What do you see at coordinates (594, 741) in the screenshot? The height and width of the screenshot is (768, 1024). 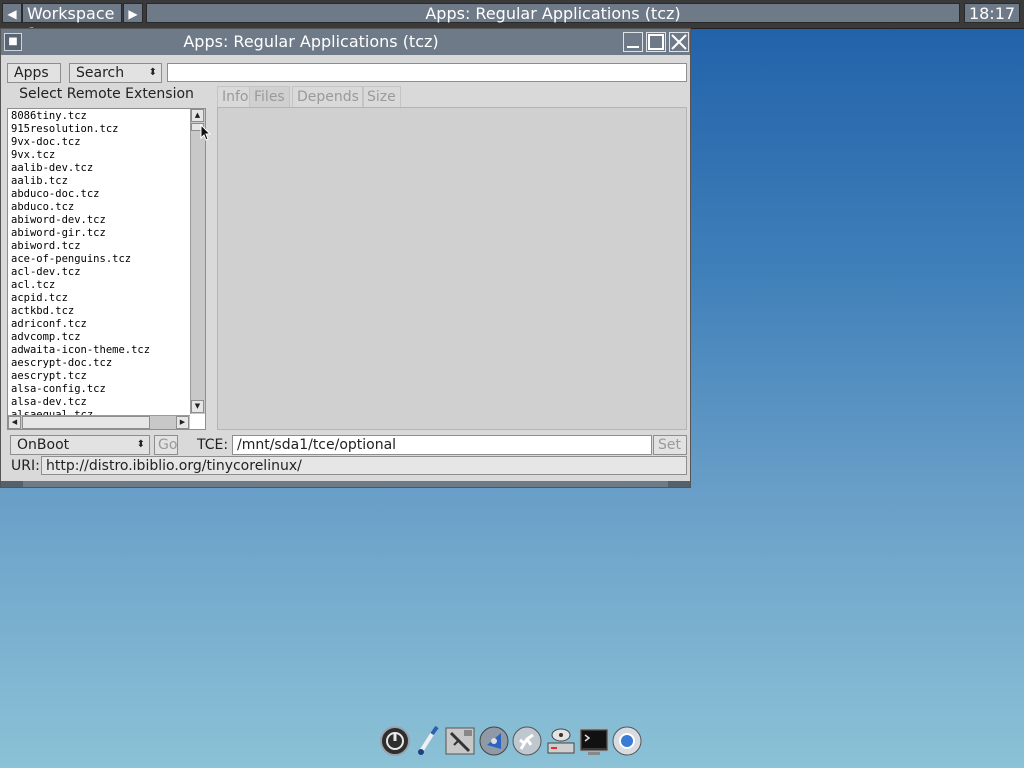 I see `terminal-icon` at bounding box center [594, 741].